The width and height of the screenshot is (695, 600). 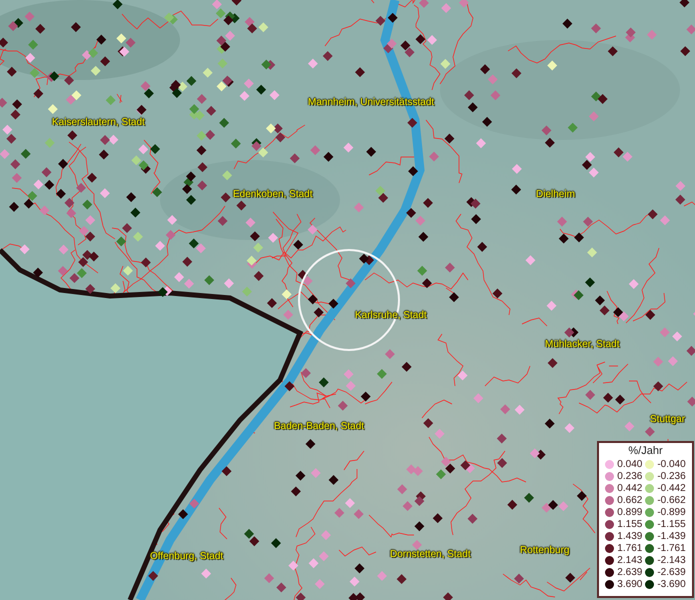 I want to click on legend-value: -1.439, so click(x=671, y=536).